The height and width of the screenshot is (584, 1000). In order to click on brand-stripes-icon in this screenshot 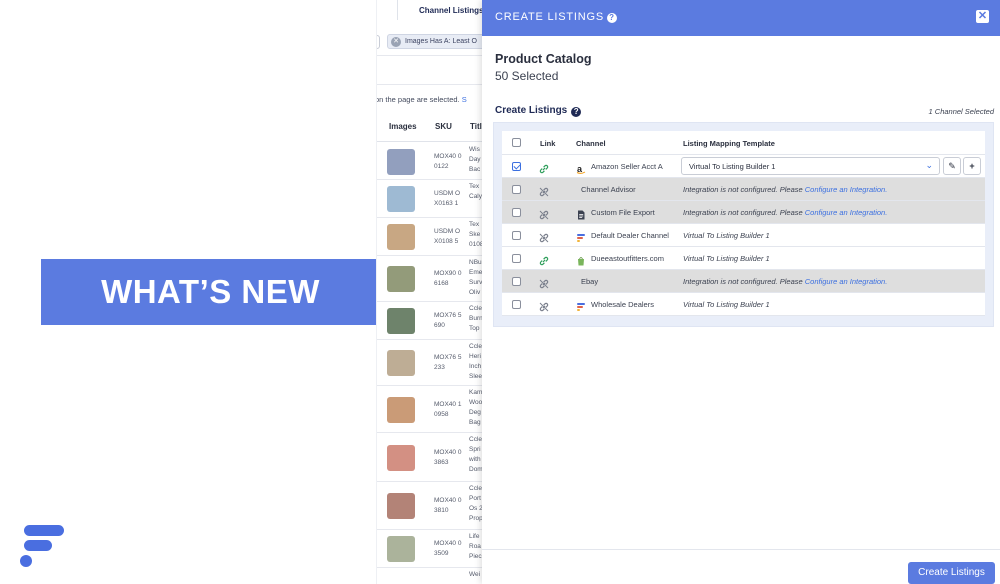, I will do `click(581, 305)`.